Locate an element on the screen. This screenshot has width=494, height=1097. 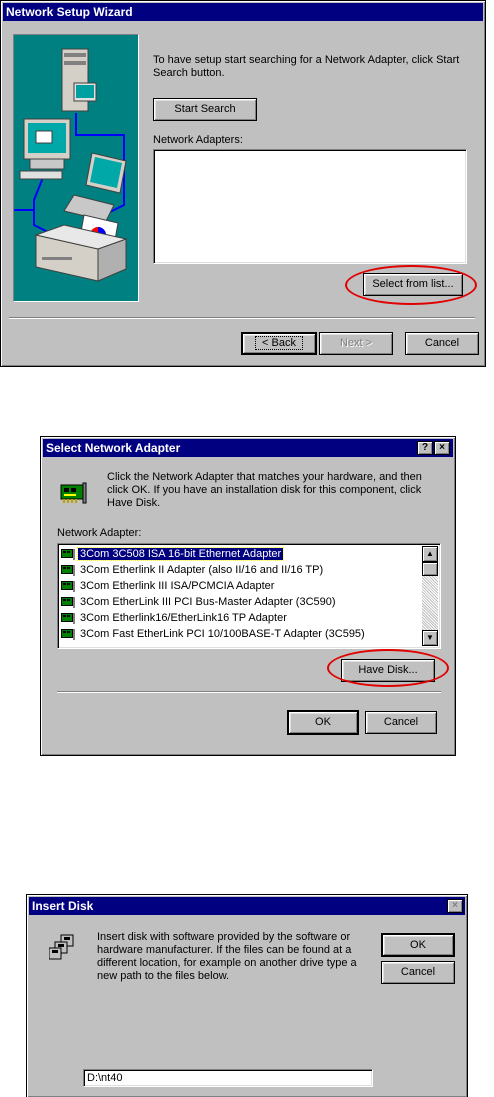
network-adapter-list-label: Network Adapter: is located at coordinates (99, 533).